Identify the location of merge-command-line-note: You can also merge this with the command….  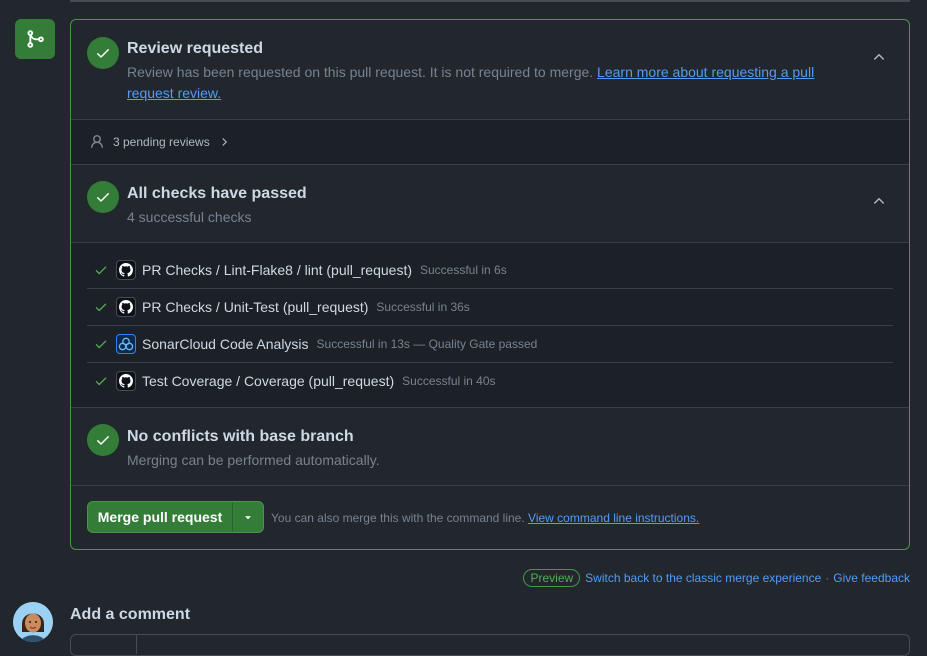
(485, 518).